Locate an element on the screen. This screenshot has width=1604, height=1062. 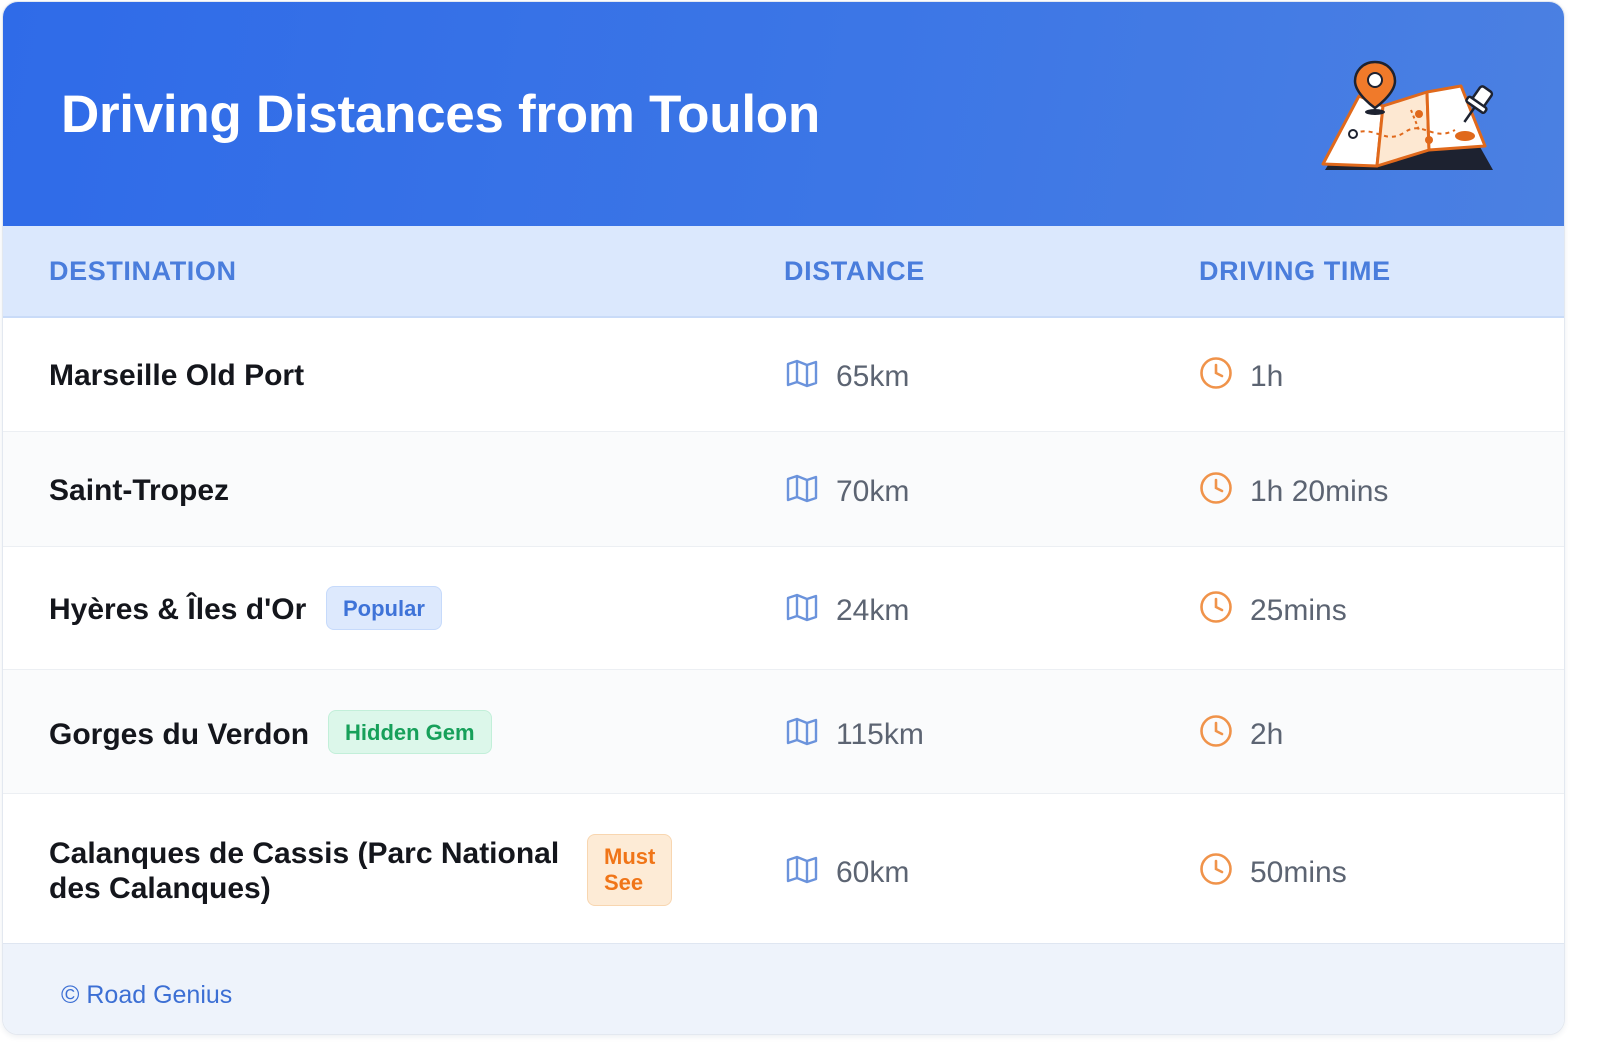
destination-name: Gorges du Verdon is located at coordinates (179, 734).